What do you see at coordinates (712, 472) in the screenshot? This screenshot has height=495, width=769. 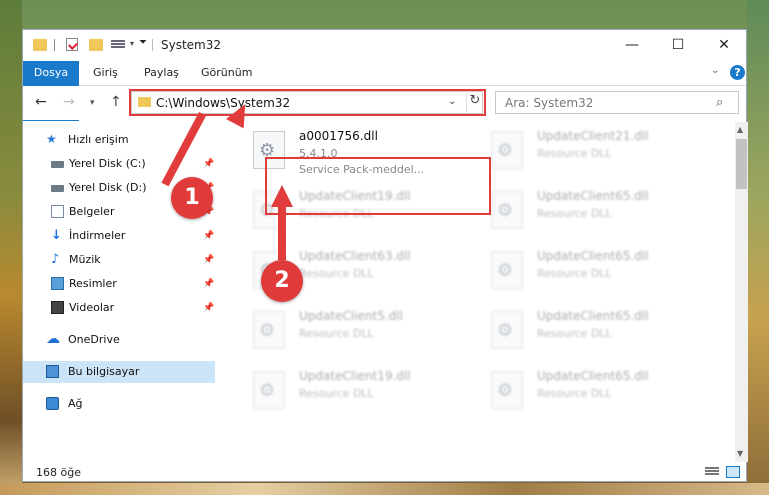 I see `details-view-icon` at bounding box center [712, 472].